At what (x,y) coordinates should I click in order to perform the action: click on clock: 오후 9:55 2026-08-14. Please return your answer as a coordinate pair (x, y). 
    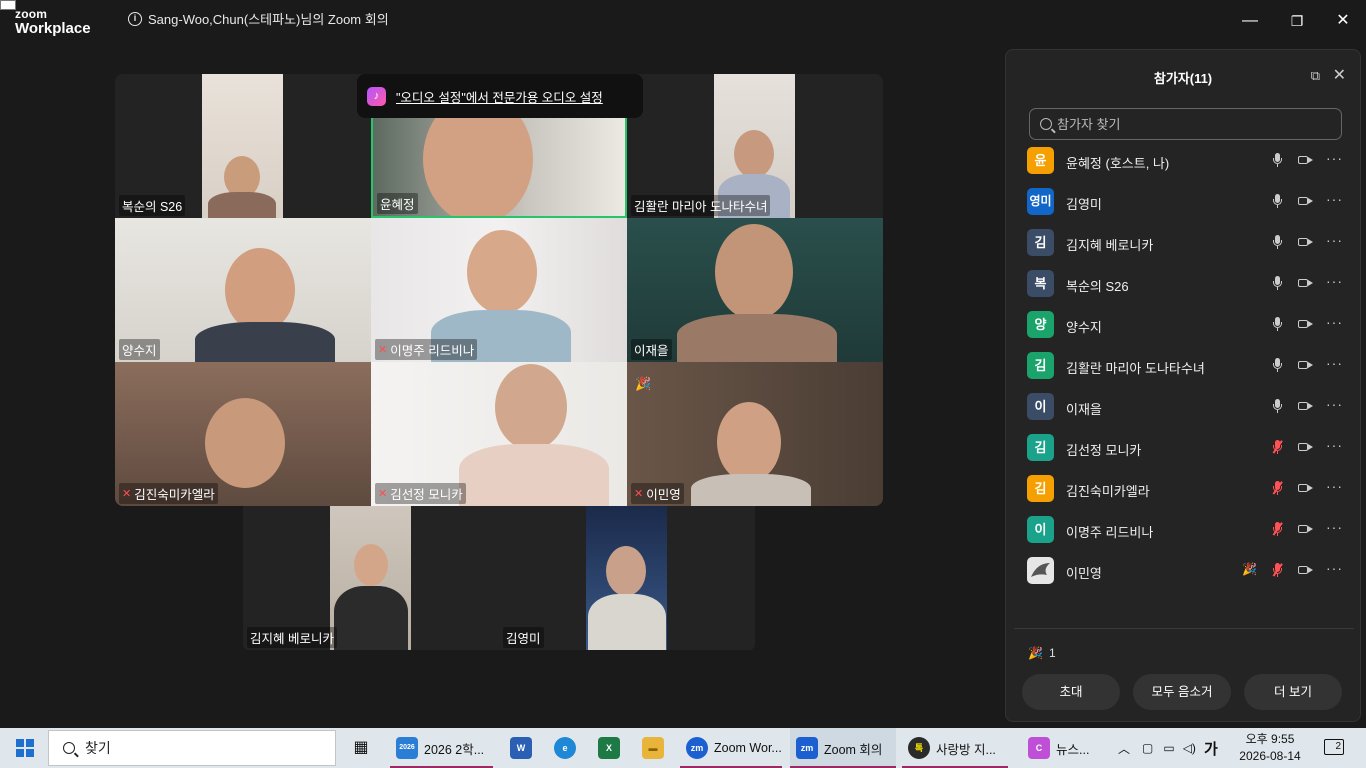
    Looking at the image, I should click on (1270, 748).